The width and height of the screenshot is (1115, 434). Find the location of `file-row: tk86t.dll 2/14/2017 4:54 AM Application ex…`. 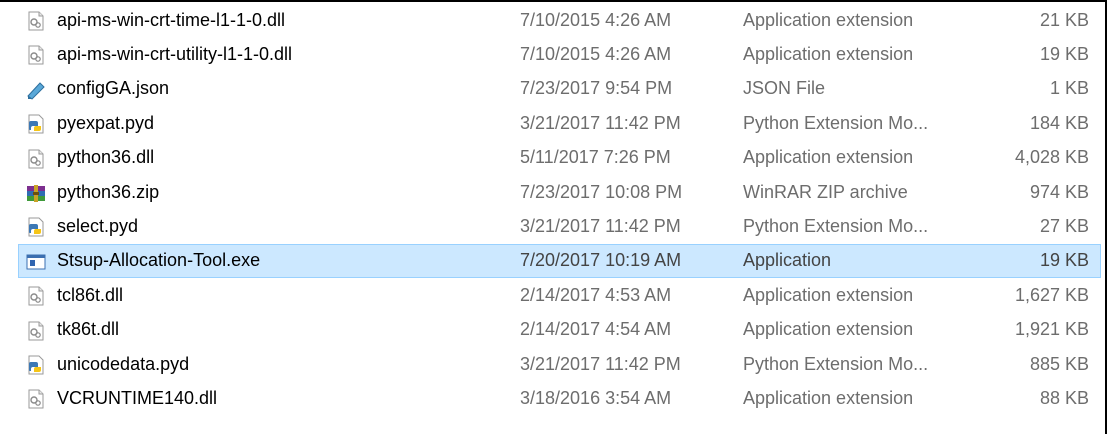

file-row: tk86t.dll 2/14/2017 4:54 AM Application ex… is located at coordinates (559, 330).